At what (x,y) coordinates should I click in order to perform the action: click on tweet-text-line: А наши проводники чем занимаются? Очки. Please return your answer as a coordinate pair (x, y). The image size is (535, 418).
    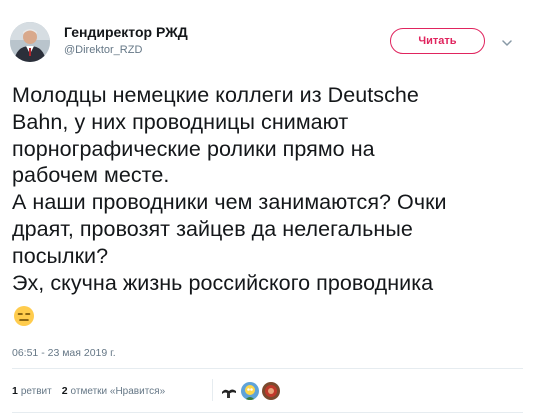
    Looking at the image, I should click on (229, 202).